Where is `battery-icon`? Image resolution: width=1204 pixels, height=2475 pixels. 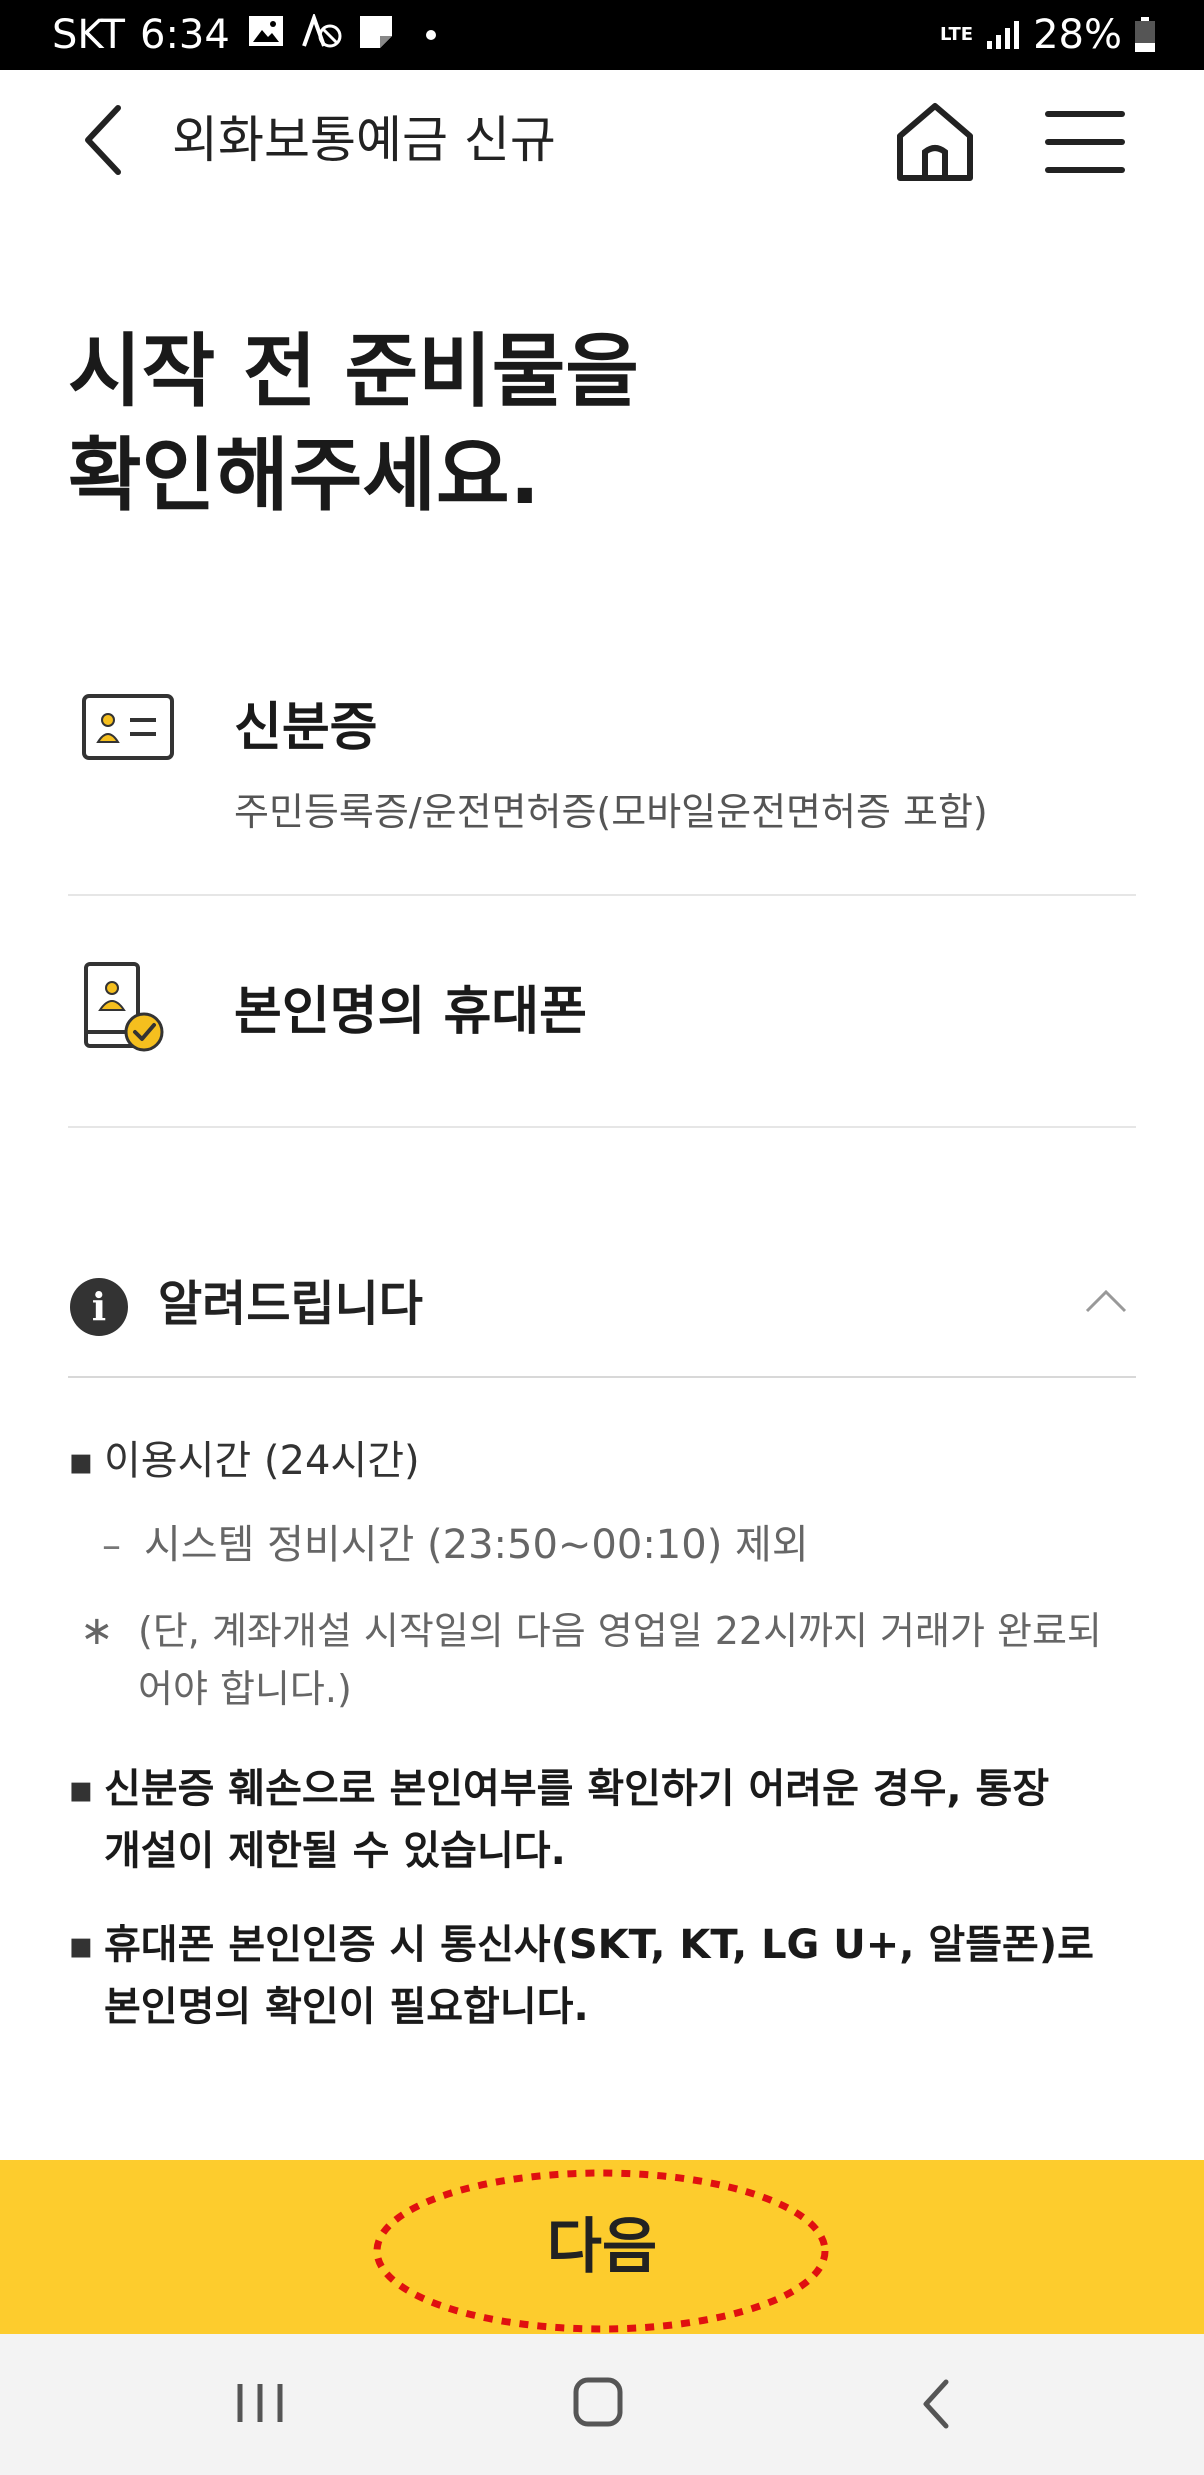
battery-icon is located at coordinates (1145, 34).